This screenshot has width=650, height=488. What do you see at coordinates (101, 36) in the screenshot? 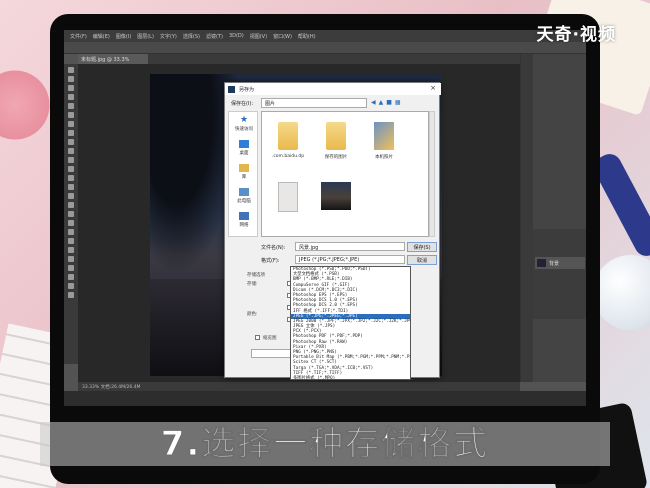
I see `menu-item: 编辑(E)` at bounding box center [101, 36].